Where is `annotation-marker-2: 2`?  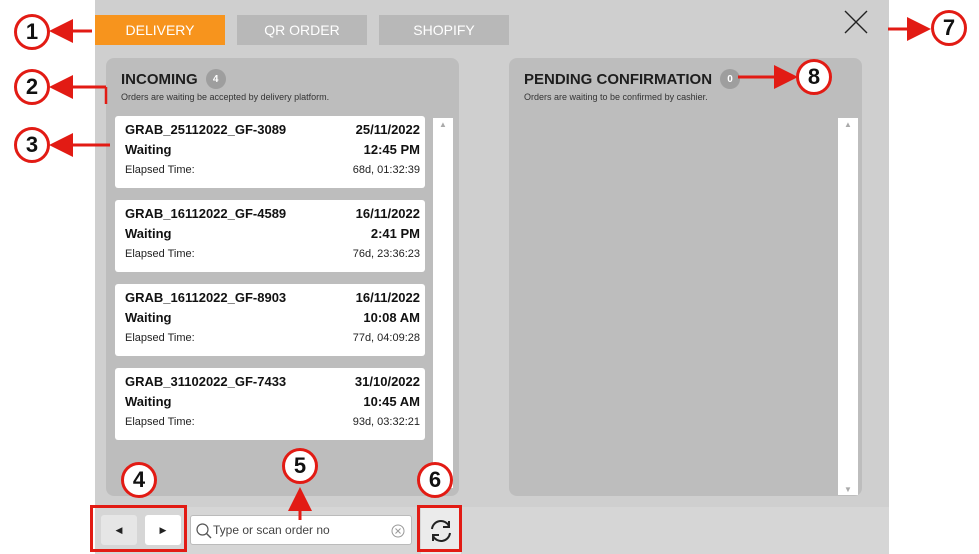 annotation-marker-2: 2 is located at coordinates (32, 87).